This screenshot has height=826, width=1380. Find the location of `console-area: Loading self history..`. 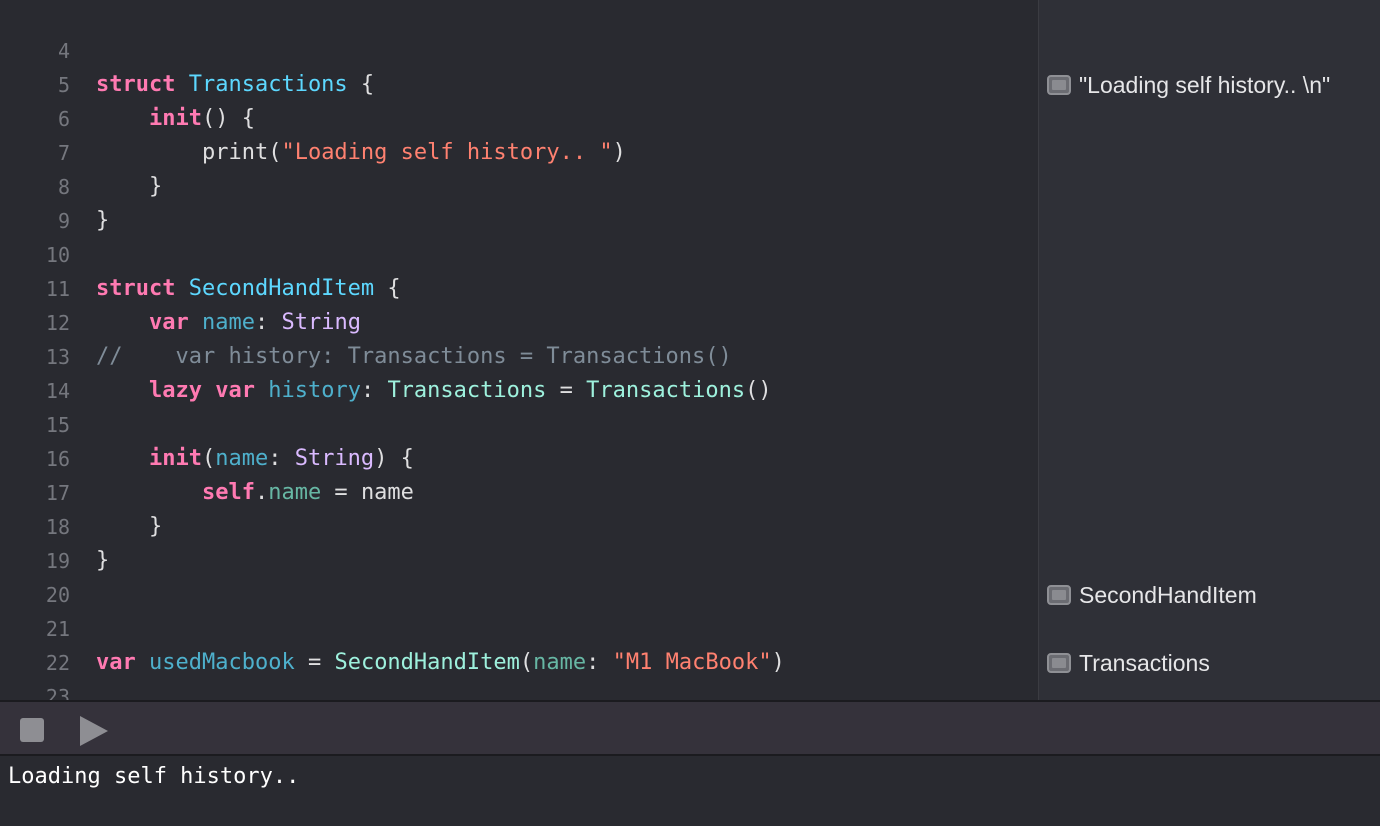

console-area: Loading self history.. is located at coordinates (690, 791).